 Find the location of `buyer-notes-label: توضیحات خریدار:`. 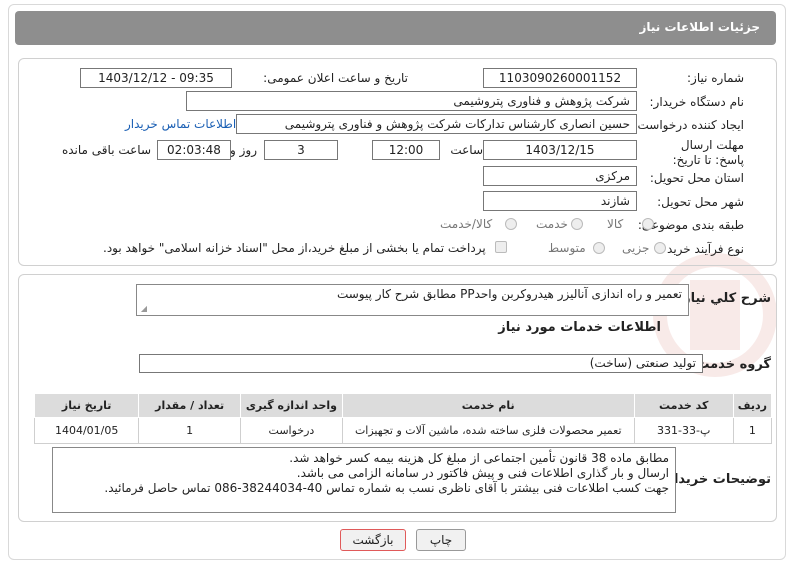

buyer-notes-label: توضیحات خریدار: is located at coordinates (716, 479).